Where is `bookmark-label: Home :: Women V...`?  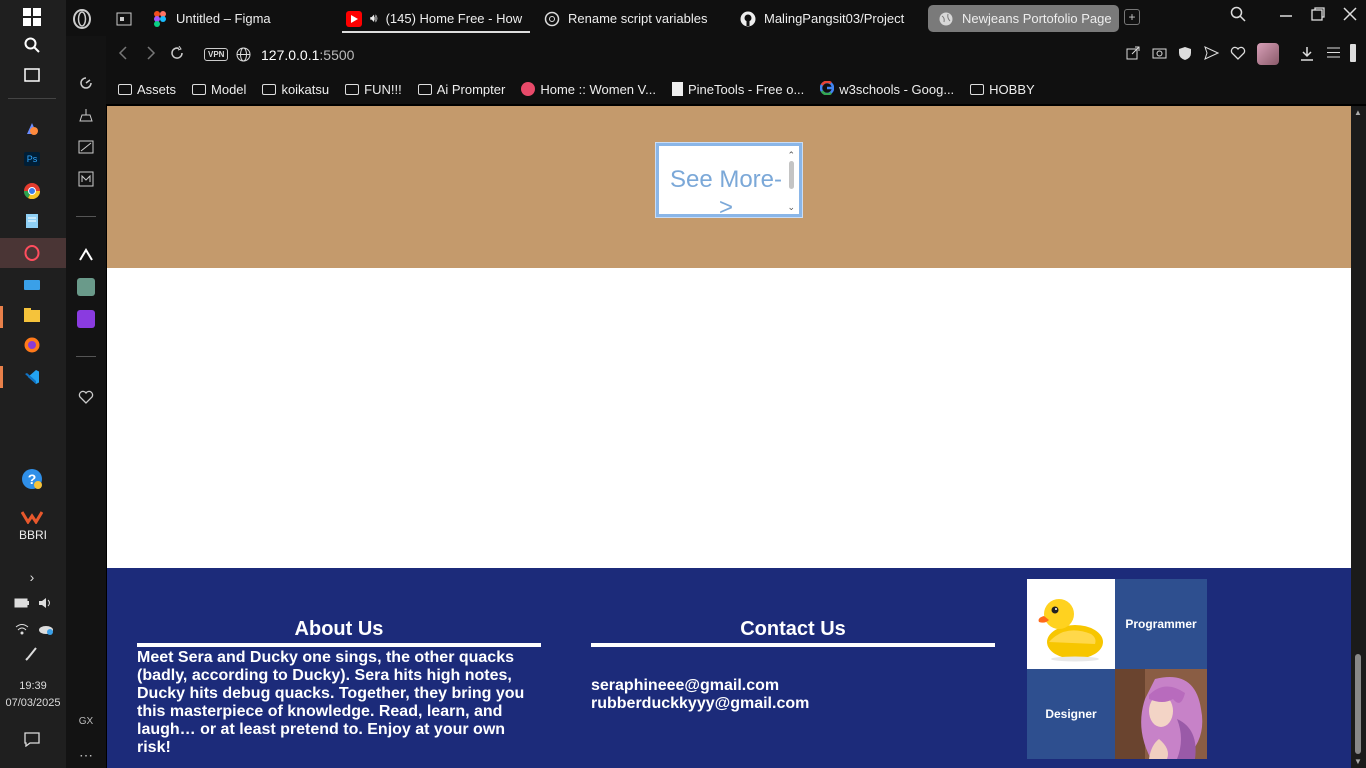 bookmark-label: Home :: Women V... is located at coordinates (598, 89).